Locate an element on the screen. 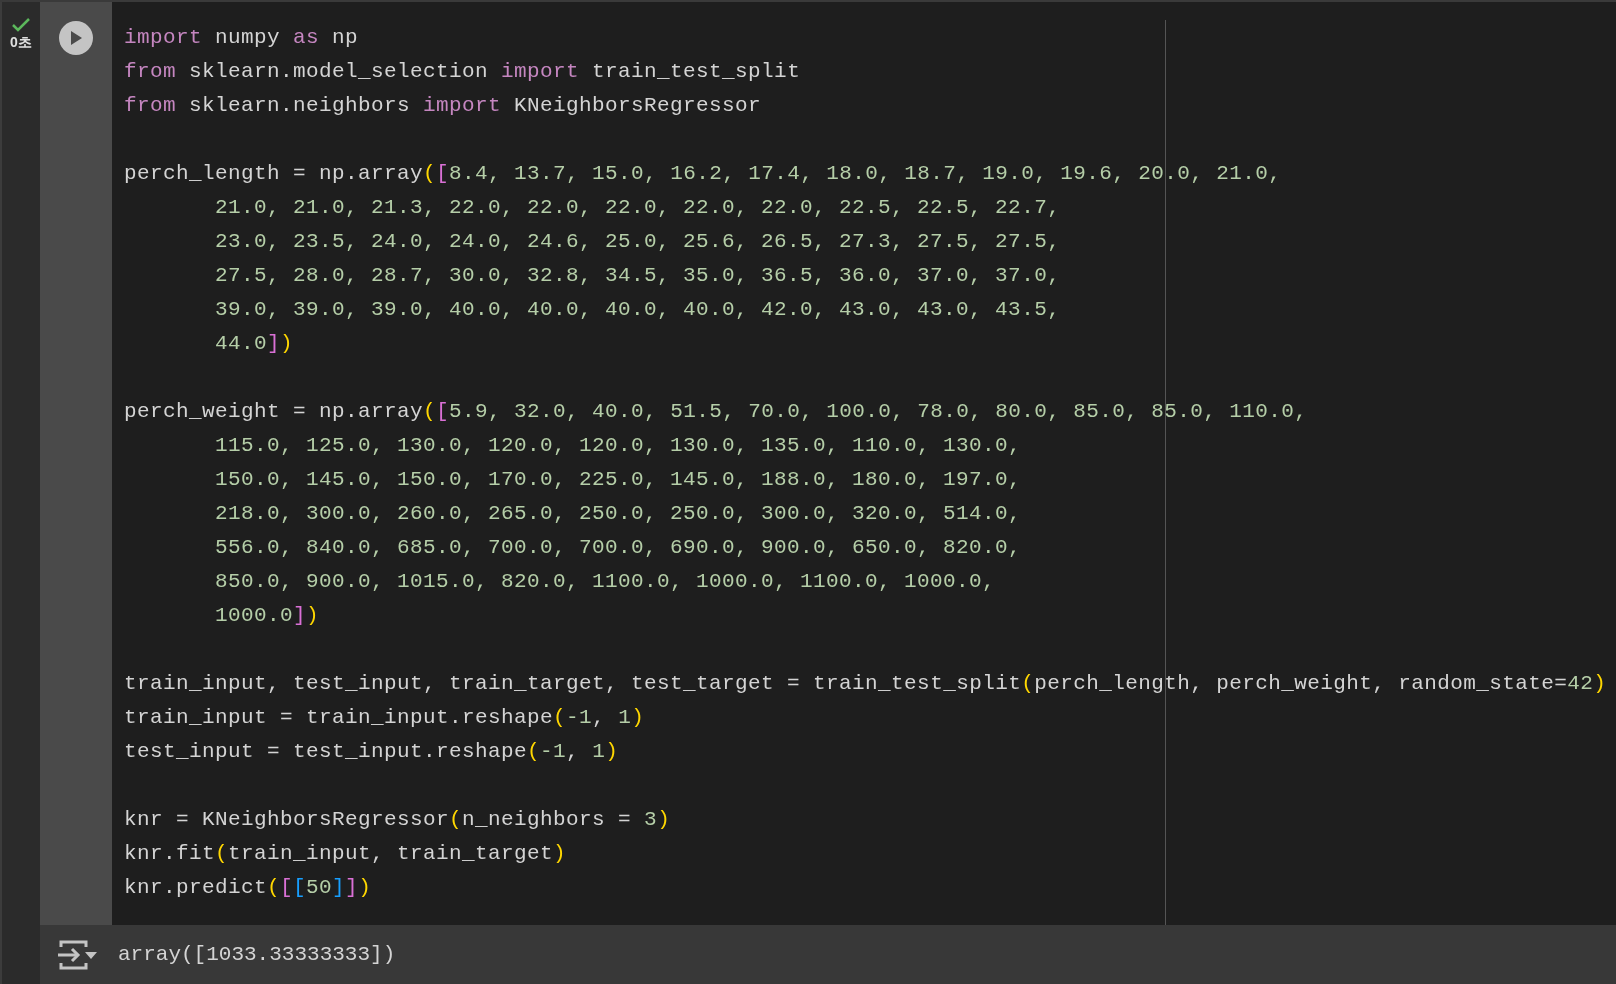 This screenshot has height=984, width=1616. code-line: perch_length = np.array([8.4, 13.7, 15.0, 16.2, 17.4, 18.0, 18.7, 19.0, 19.6, 20.0, 21.0, is located at coordinates (703, 174).